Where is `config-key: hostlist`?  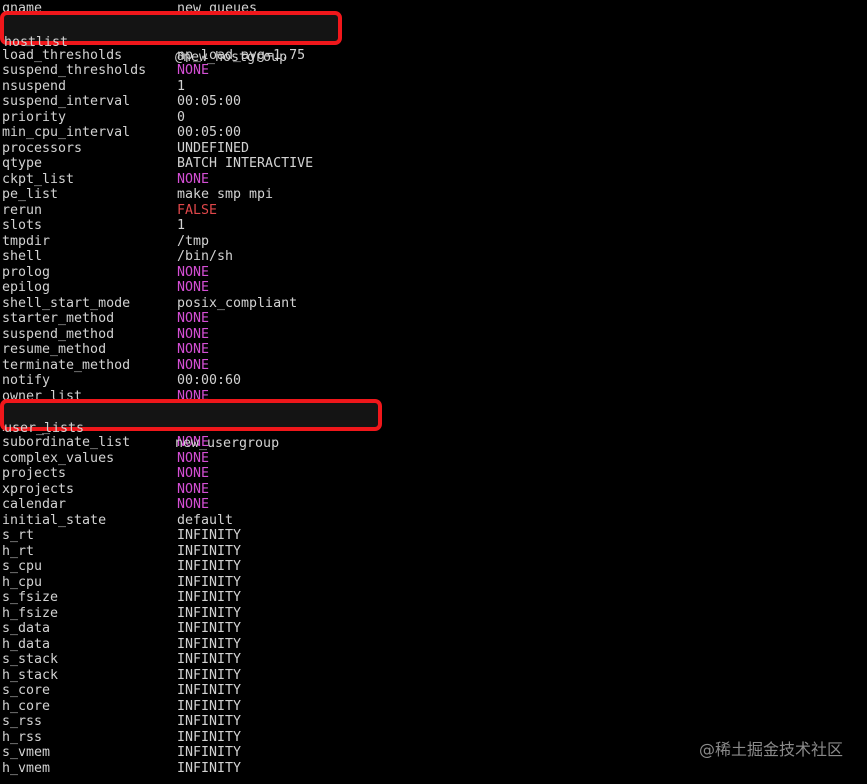 config-key: hostlist is located at coordinates (36, 42).